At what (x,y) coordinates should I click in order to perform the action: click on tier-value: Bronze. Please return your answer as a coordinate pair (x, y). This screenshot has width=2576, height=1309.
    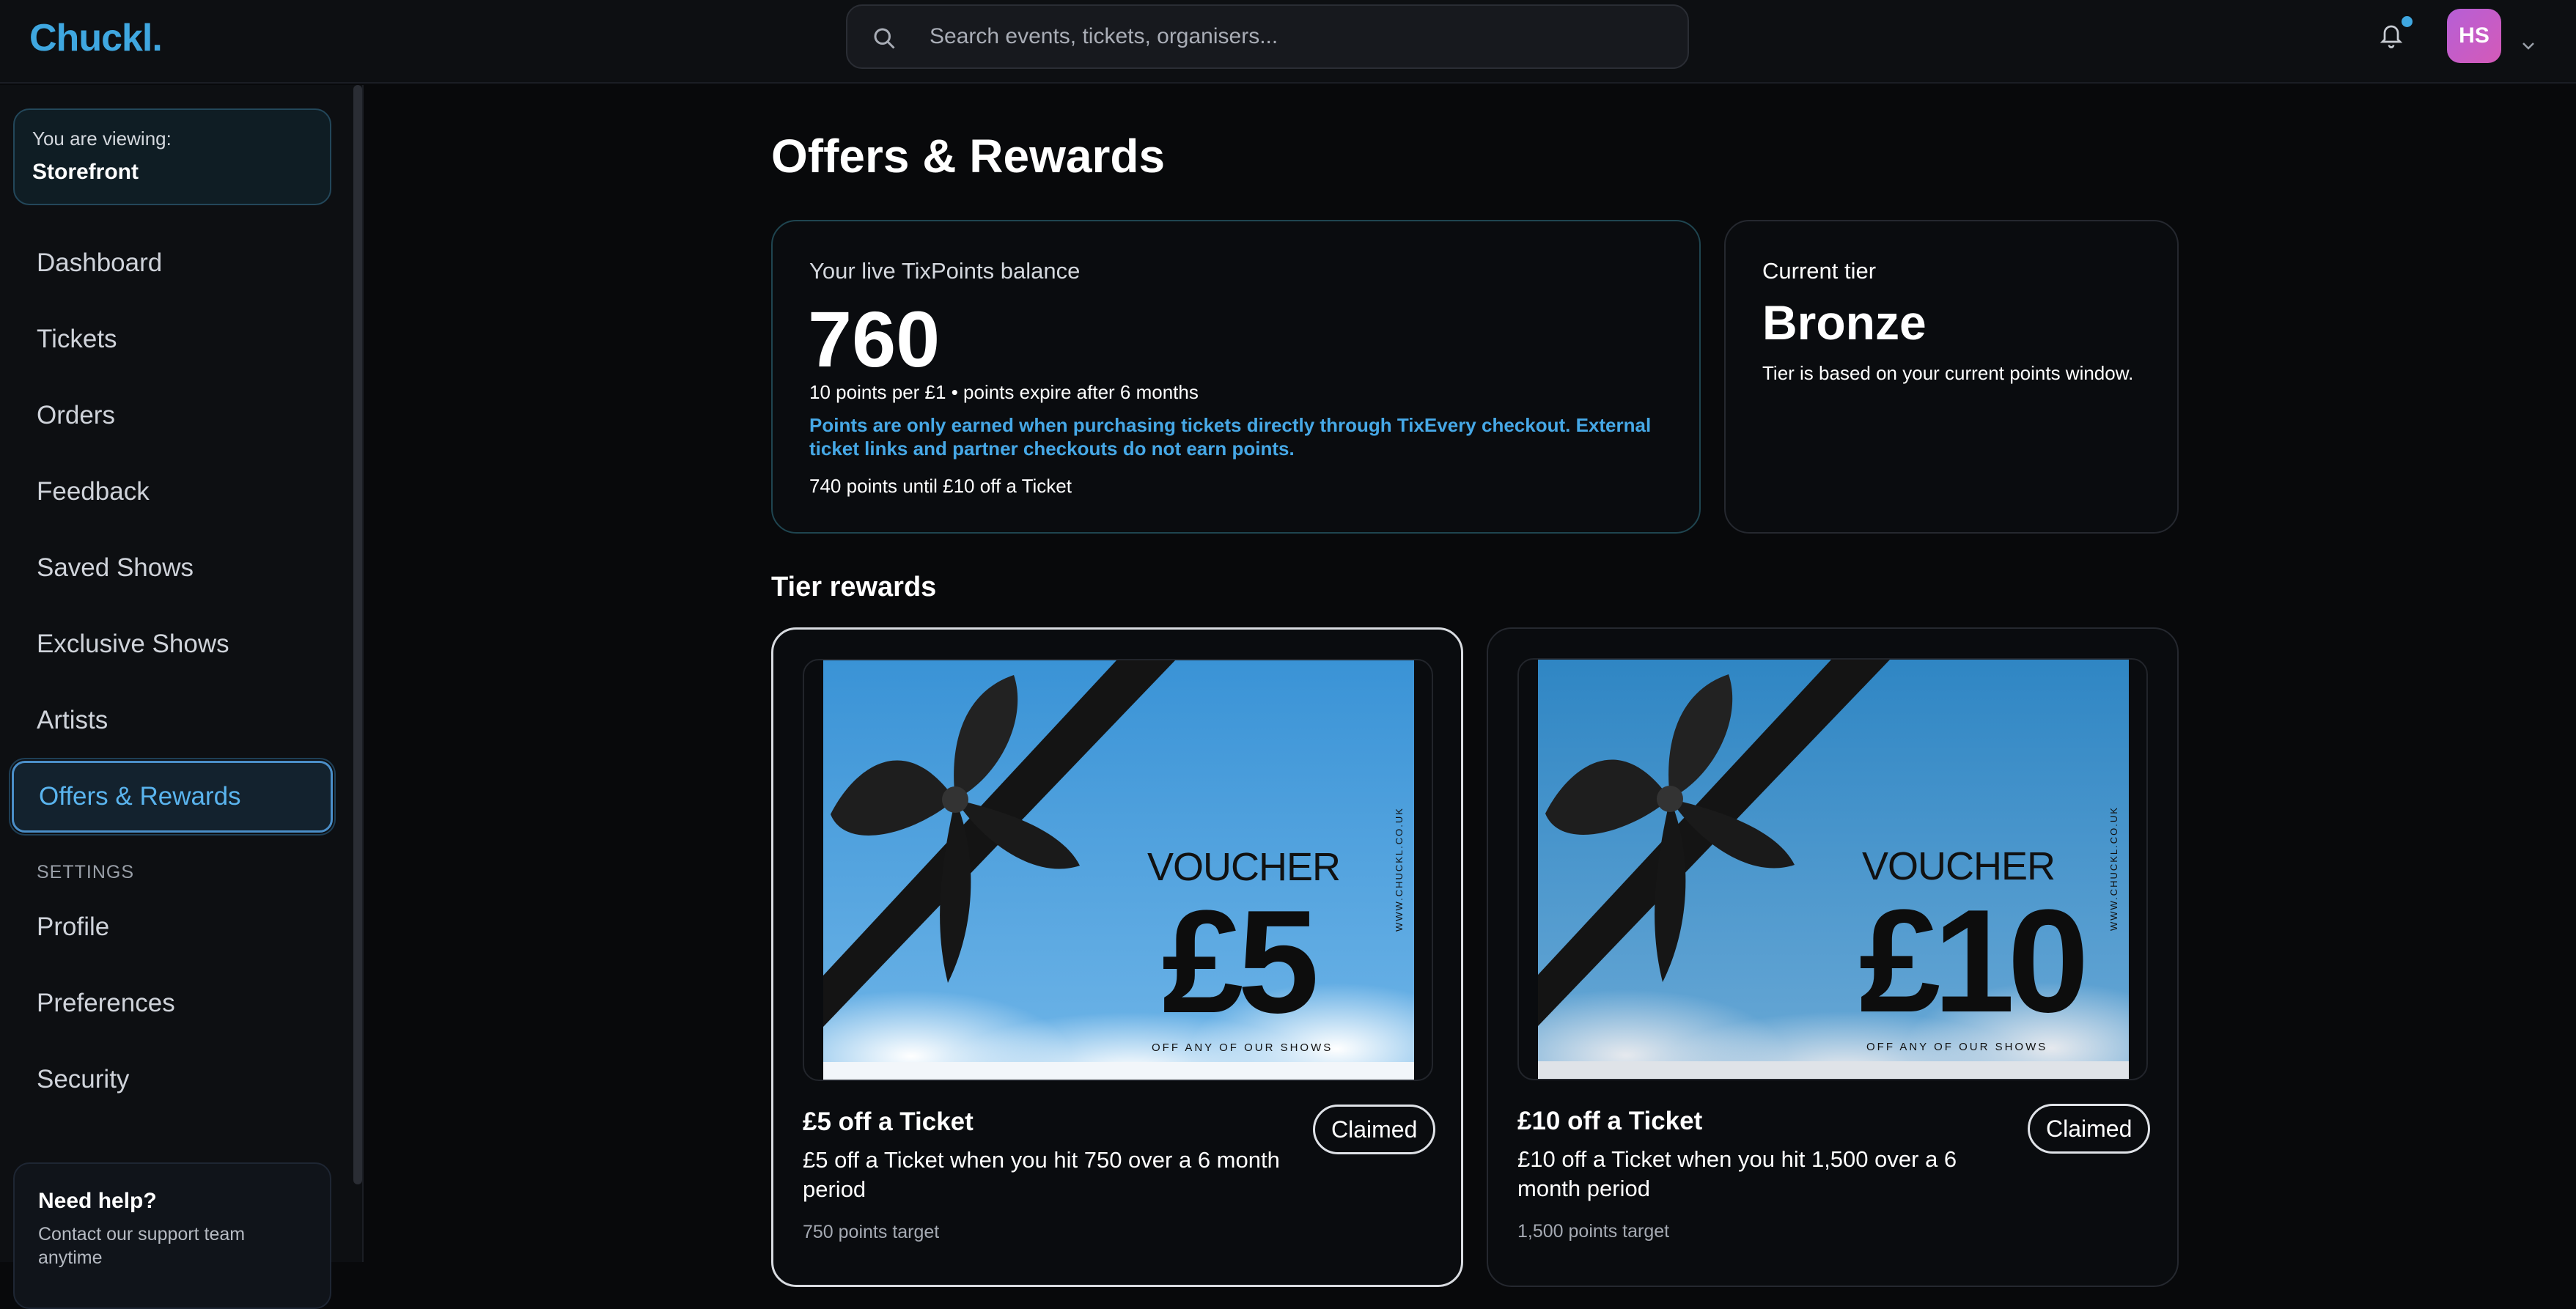
    Looking at the image, I should click on (1844, 322).